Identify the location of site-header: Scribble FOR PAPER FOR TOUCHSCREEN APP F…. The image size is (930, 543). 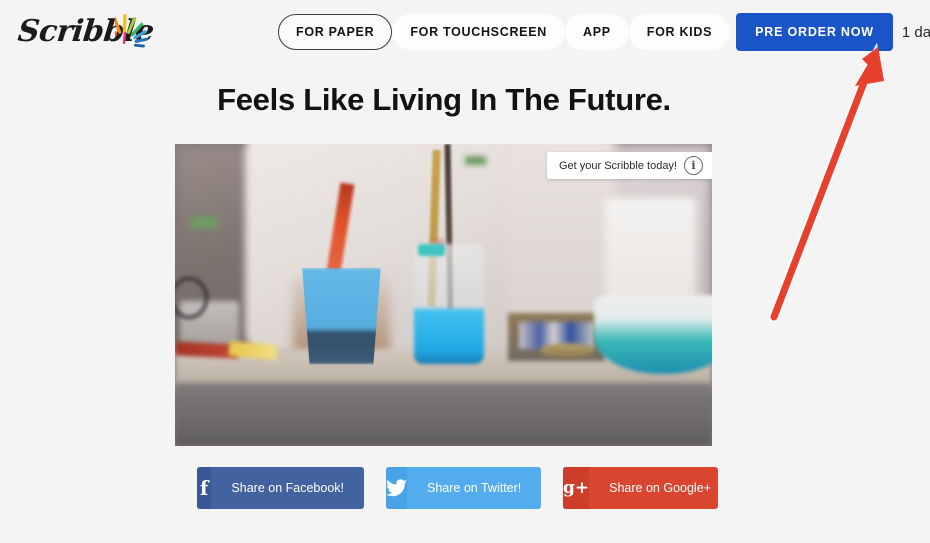
(465, 32).